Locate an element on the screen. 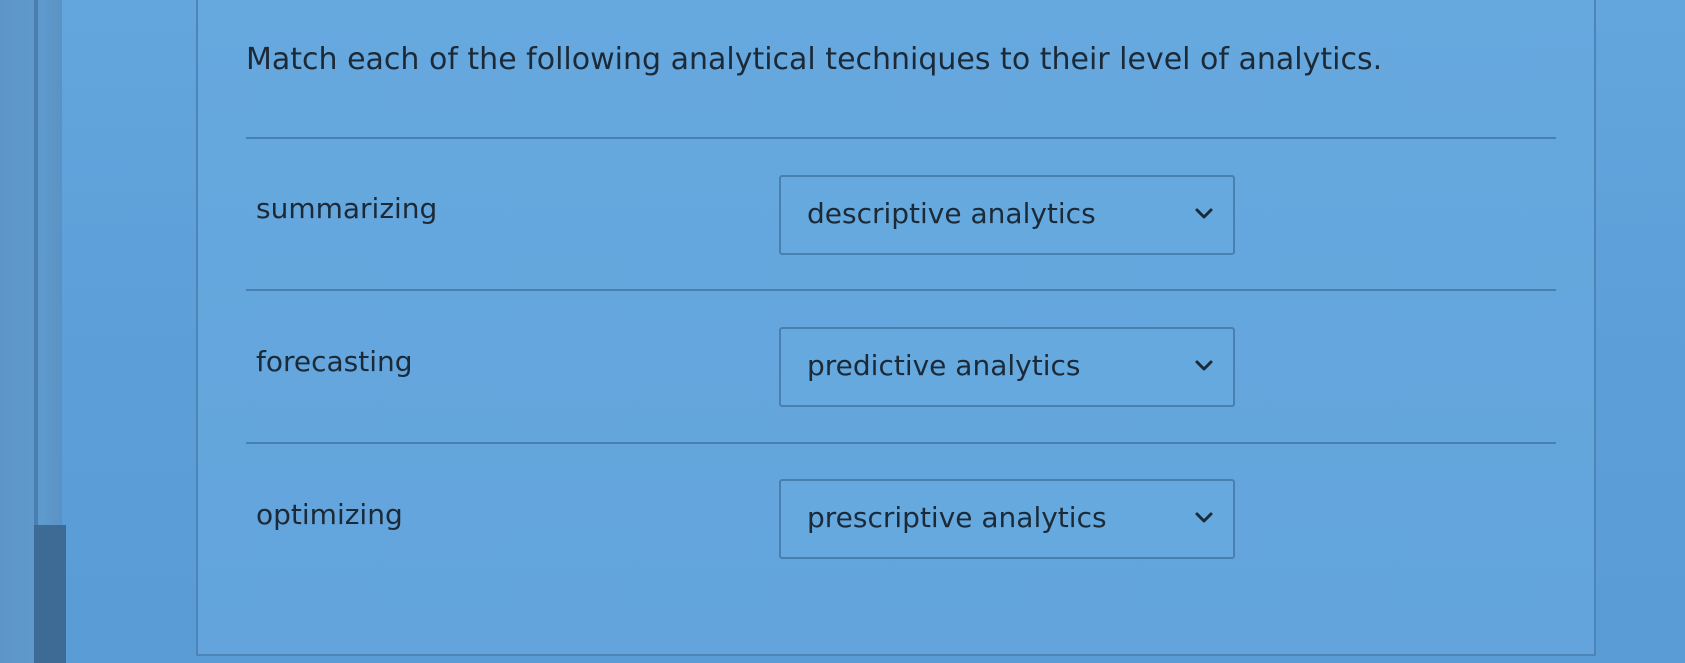  match-select-summarizing: descriptive analytics is located at coordinates (1007, 215).